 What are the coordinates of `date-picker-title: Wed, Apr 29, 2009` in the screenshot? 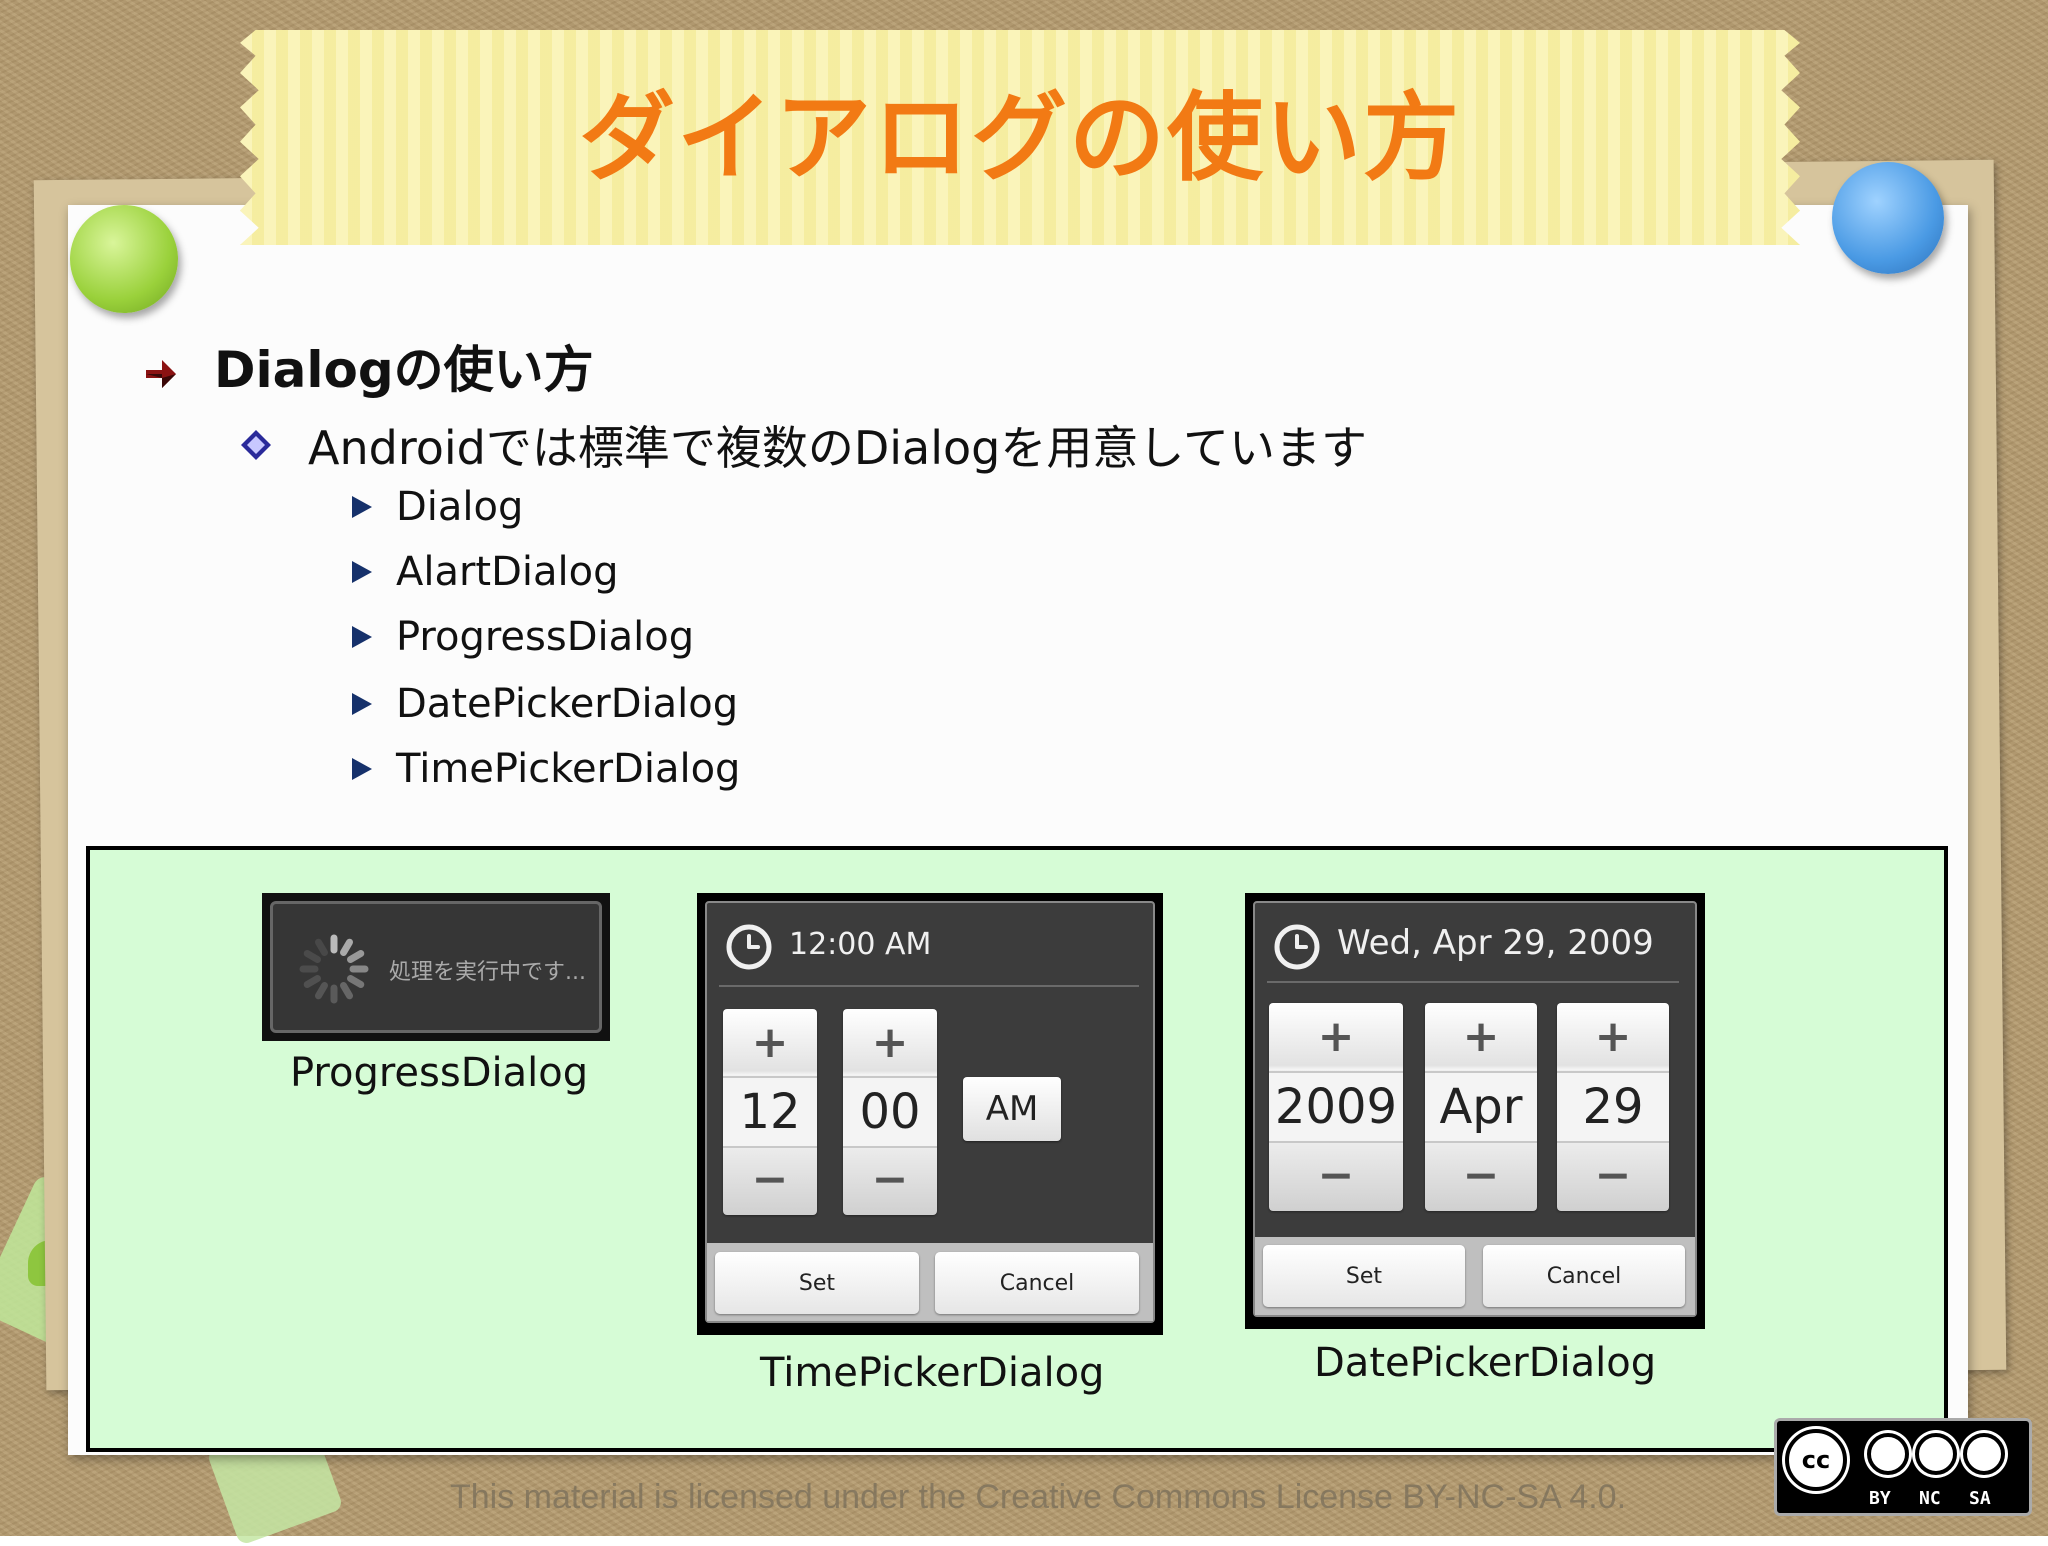 It's located at (1495, 943).